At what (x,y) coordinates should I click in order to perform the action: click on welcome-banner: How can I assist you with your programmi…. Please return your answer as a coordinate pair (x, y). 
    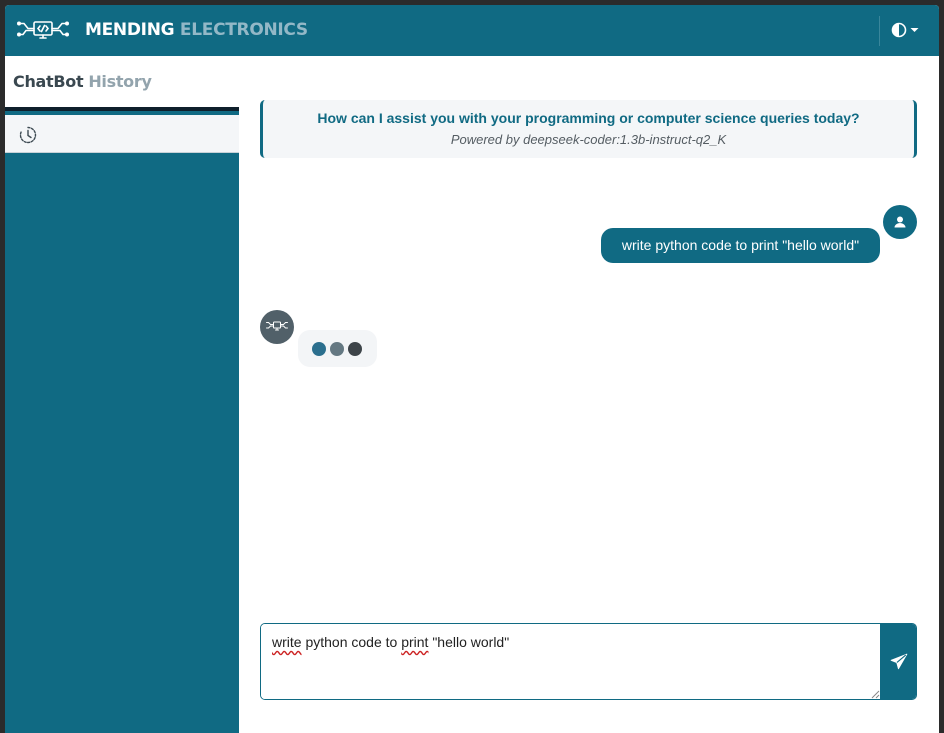
    Looking at the image, I should click on (588, 129).